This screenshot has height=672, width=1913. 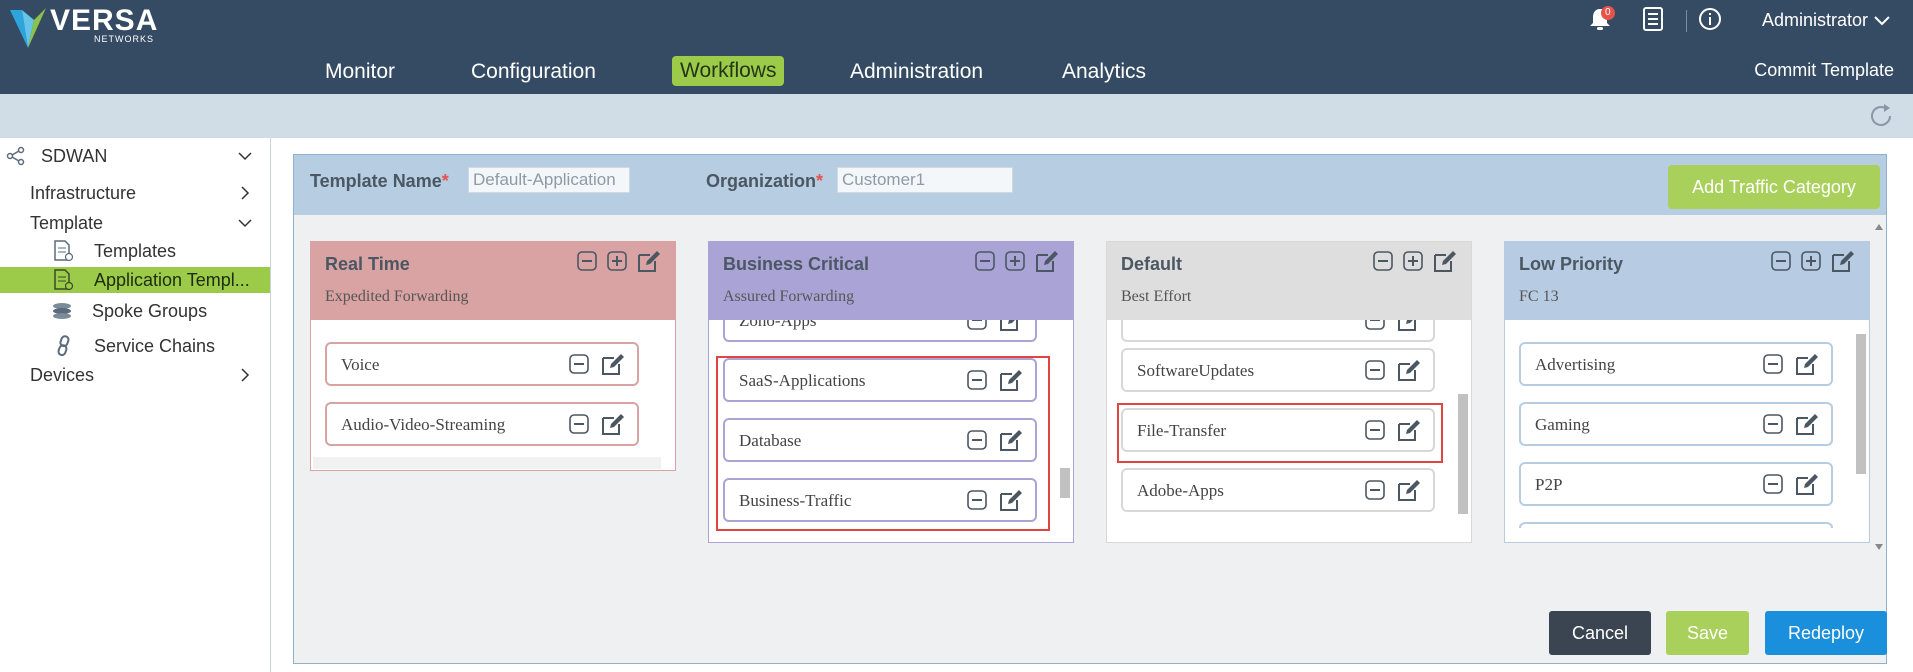 I want to click on organization-field: Customer1, so click(x=925, y=180).